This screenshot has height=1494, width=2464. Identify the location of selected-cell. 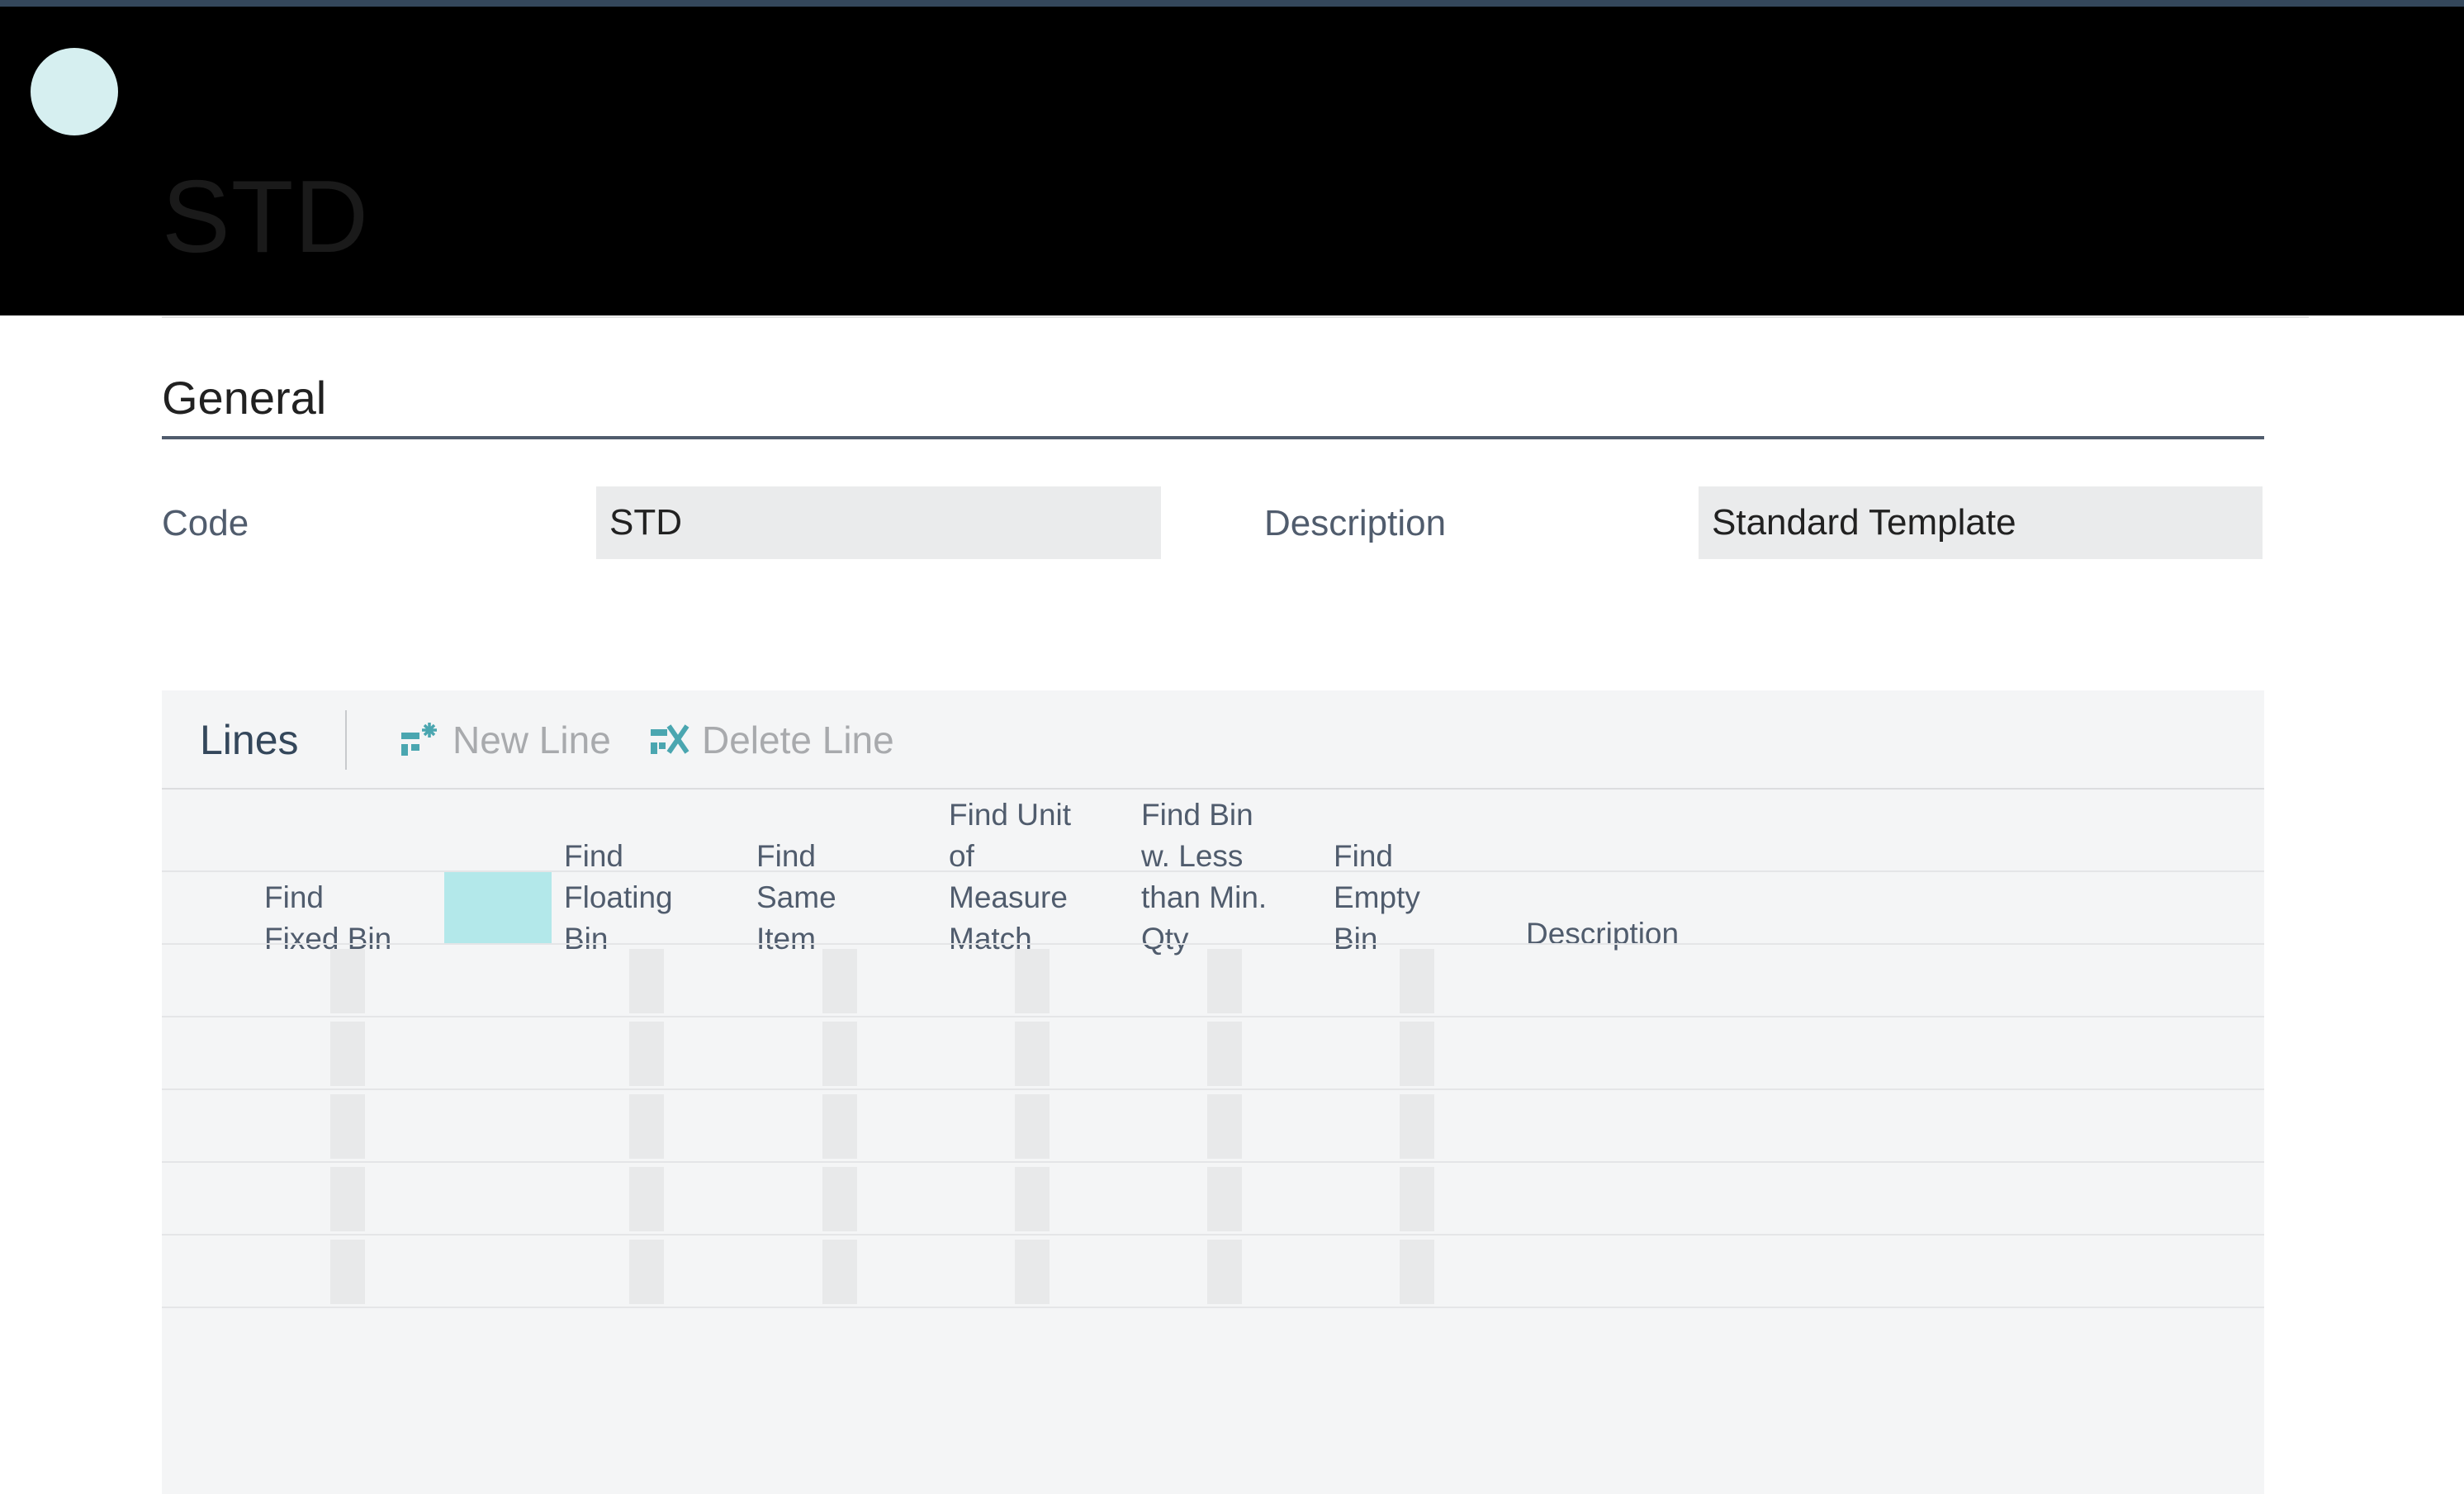
(498, 907).